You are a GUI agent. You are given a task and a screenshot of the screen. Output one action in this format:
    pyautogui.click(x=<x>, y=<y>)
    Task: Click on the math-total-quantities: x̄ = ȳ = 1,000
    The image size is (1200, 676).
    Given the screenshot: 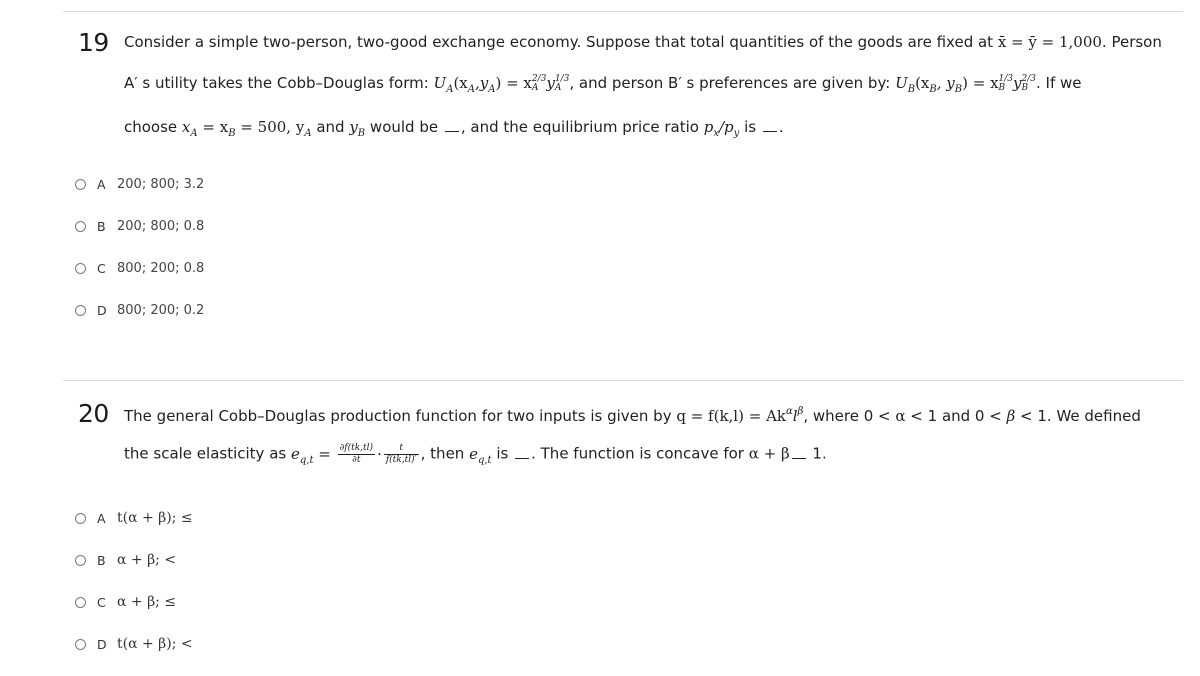 What is the action you would take?
    pyautogui.click(x=1049, y=42)
    